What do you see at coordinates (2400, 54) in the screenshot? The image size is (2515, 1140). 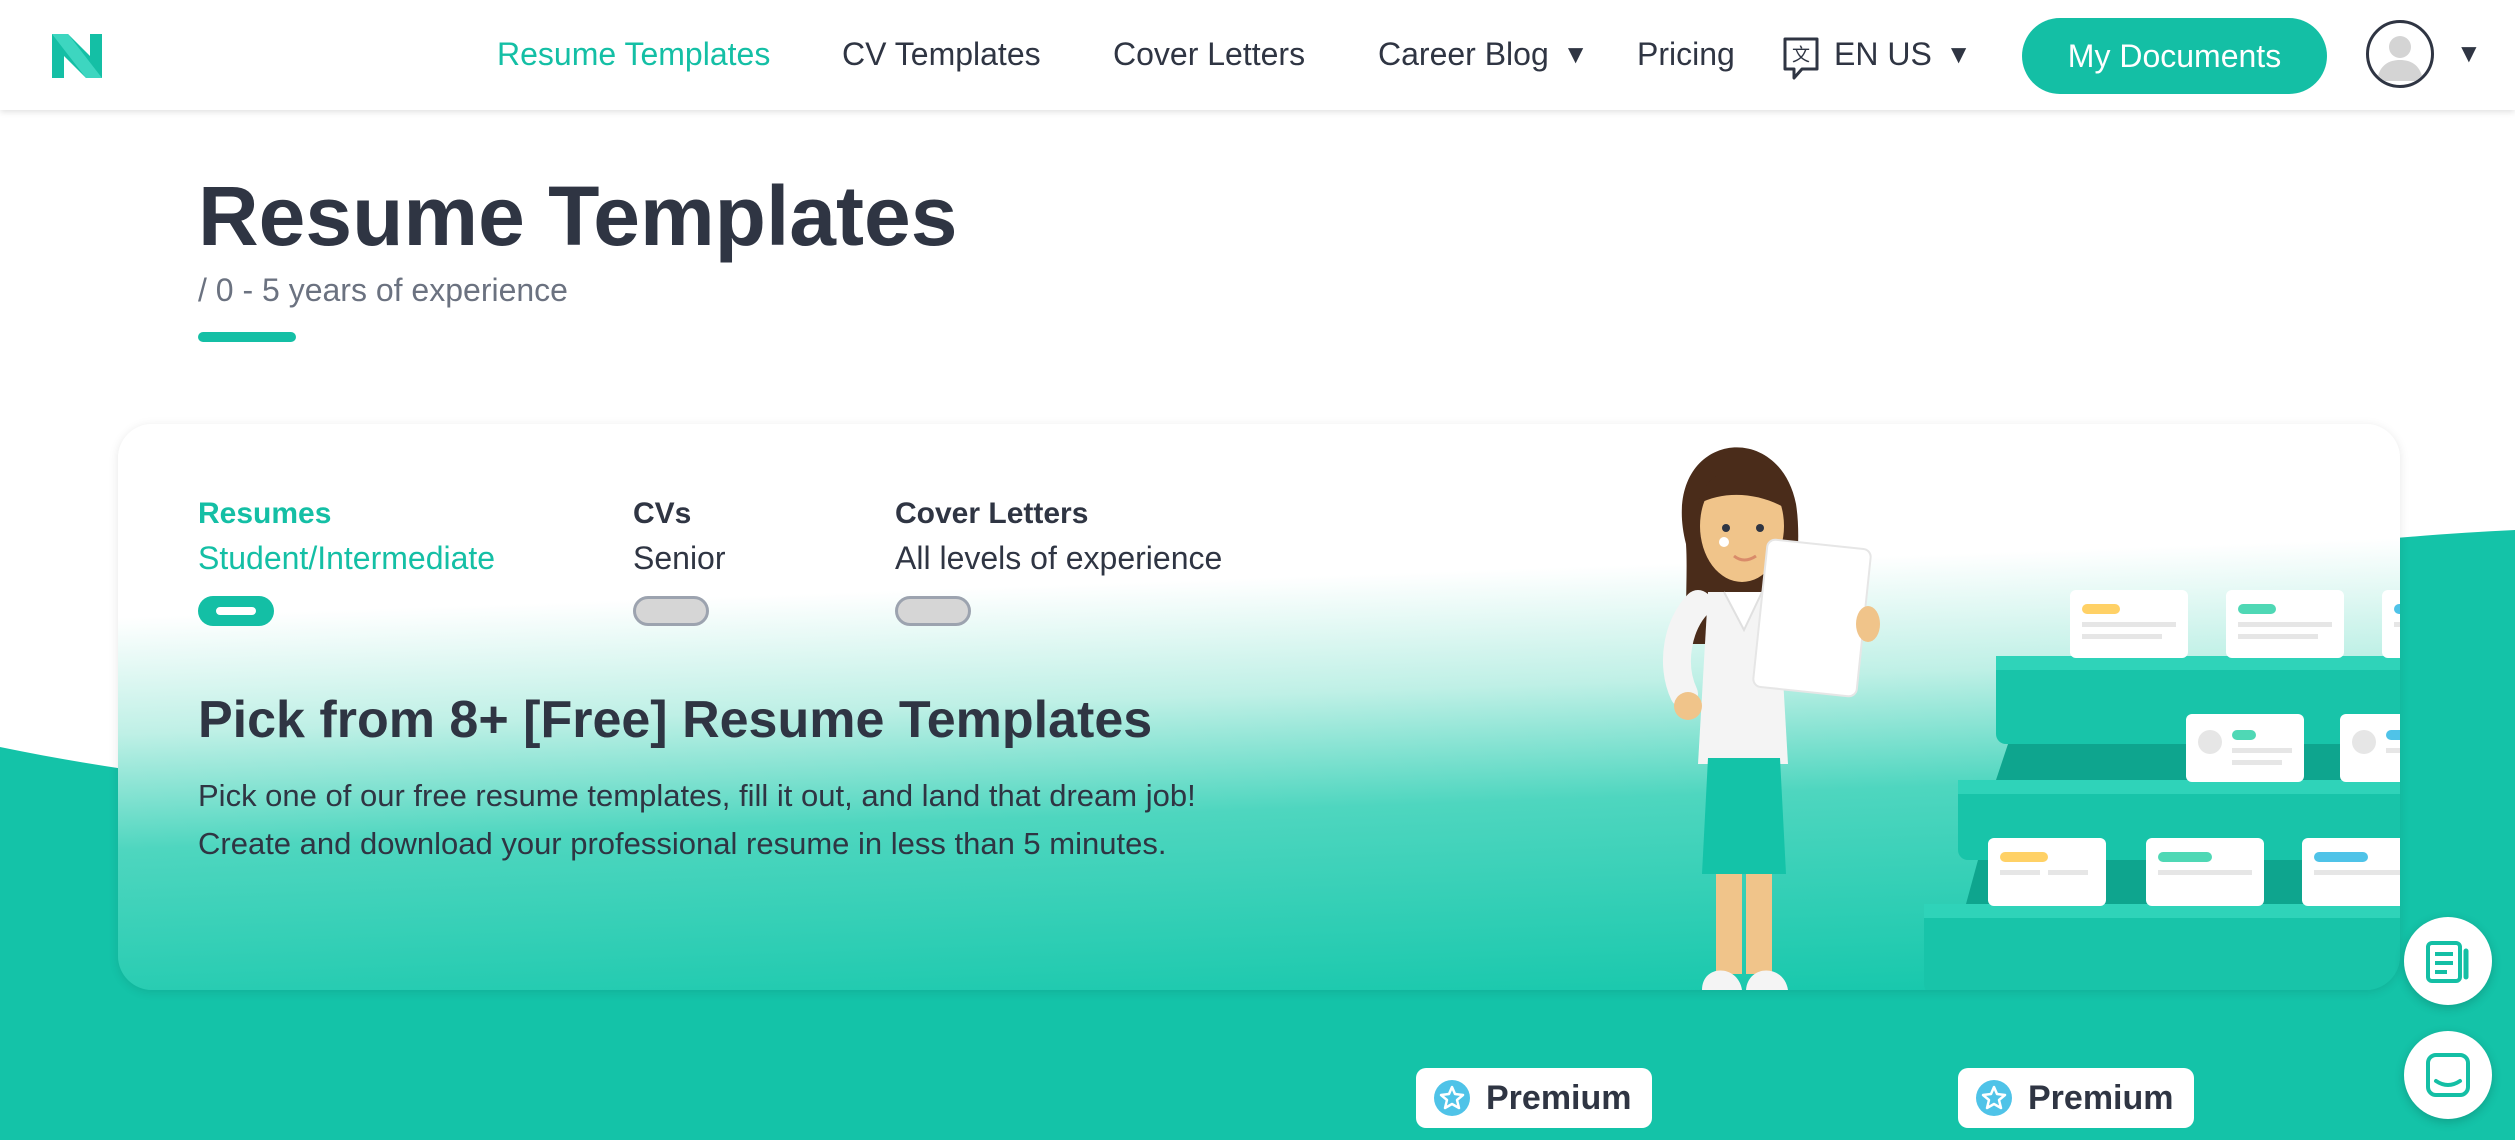 I see `user-avatar-icon` at bounding box center [2400, 54].